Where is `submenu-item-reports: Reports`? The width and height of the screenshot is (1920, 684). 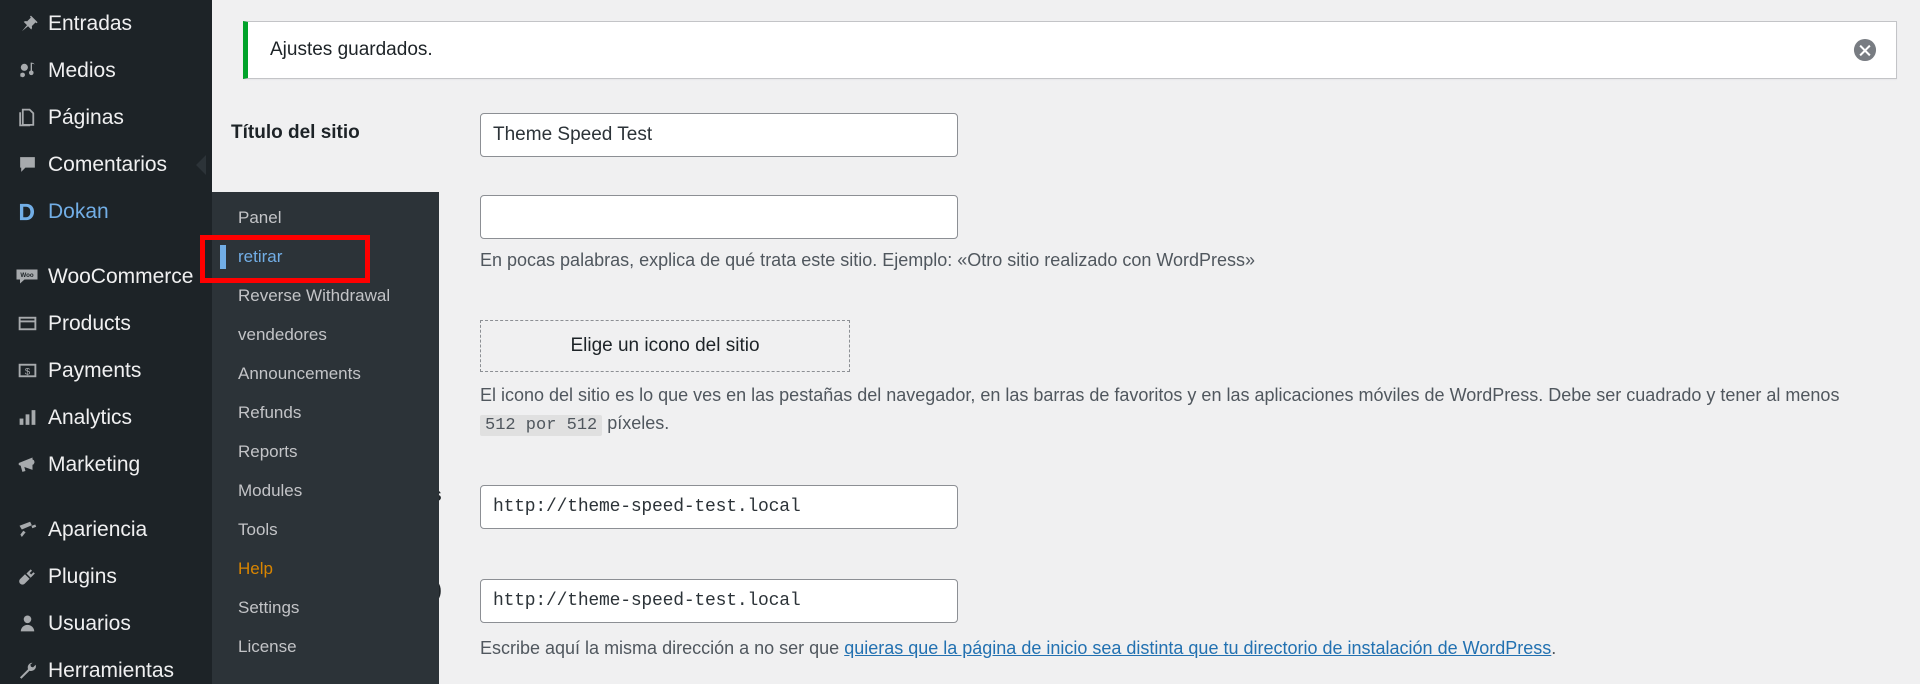
submenu-item-reports: Reports is located at coordinates (325, 451).